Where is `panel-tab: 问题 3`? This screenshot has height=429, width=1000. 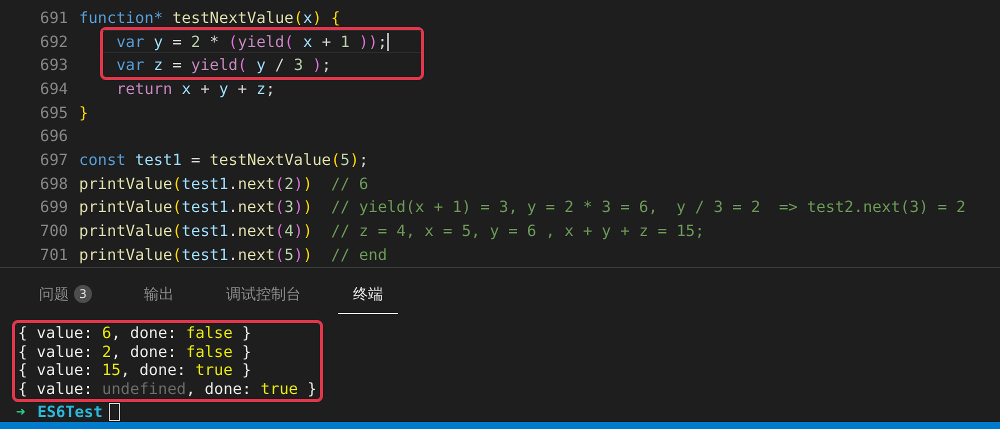 panel-tab: 问题 3 is located at coordinates (65, 294).